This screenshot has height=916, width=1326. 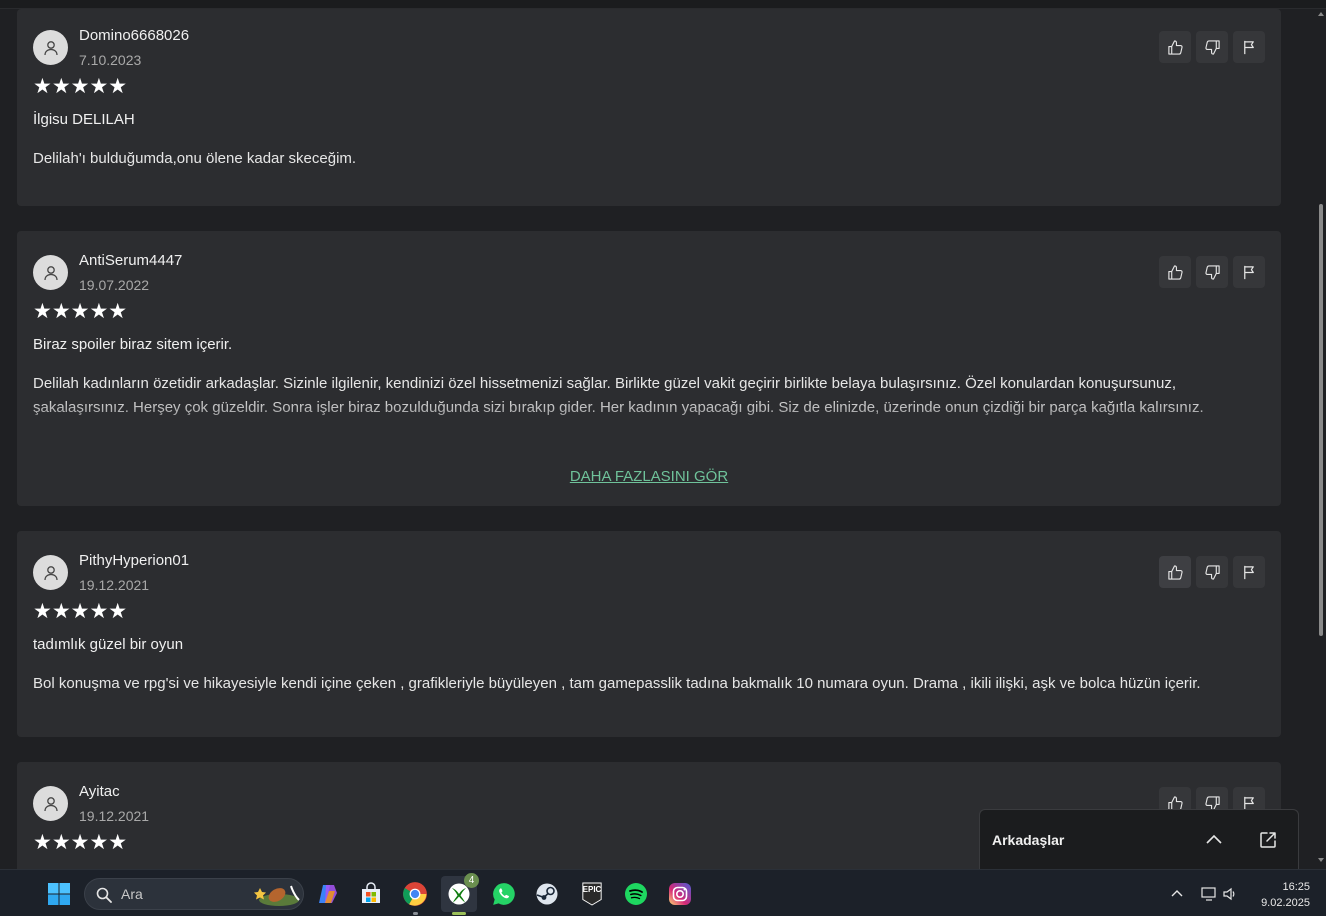 I want to click on network-volume-icon, so click(x=1218, y=894).